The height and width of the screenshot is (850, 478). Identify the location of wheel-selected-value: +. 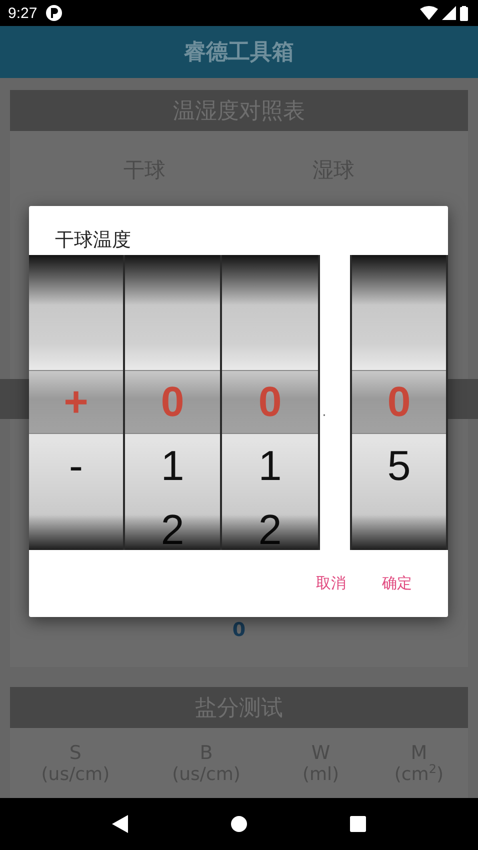
(76, 402).